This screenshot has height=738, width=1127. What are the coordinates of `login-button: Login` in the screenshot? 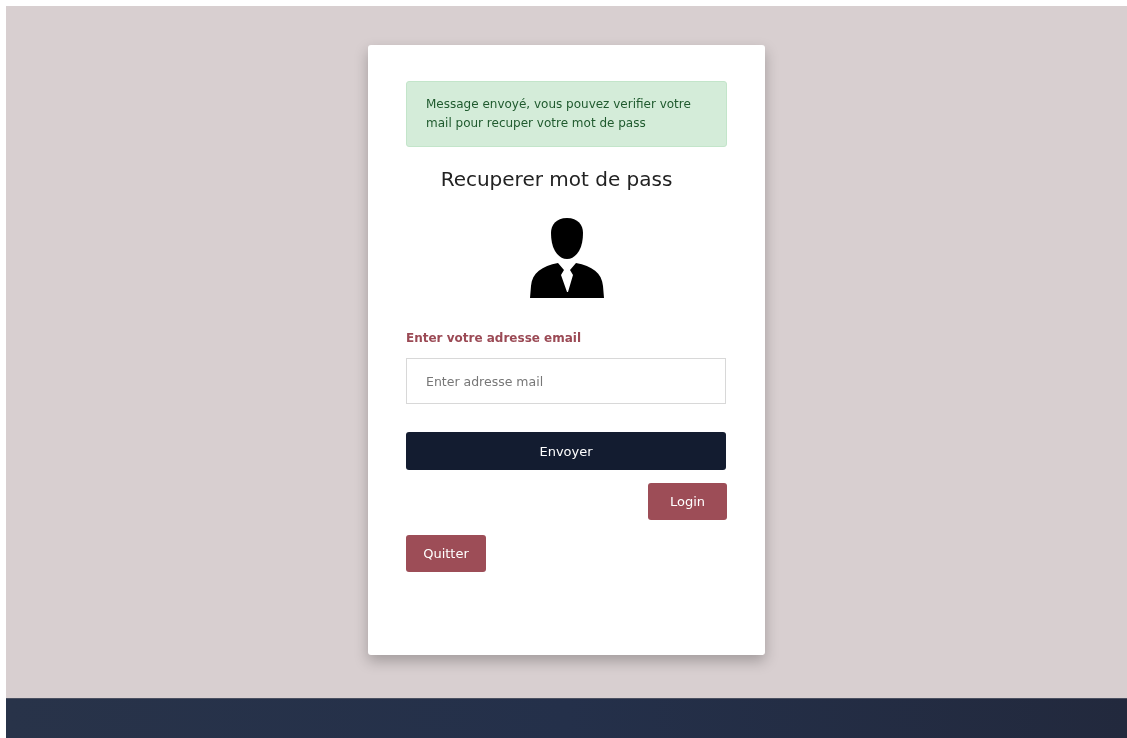 It's located at (687, 501).